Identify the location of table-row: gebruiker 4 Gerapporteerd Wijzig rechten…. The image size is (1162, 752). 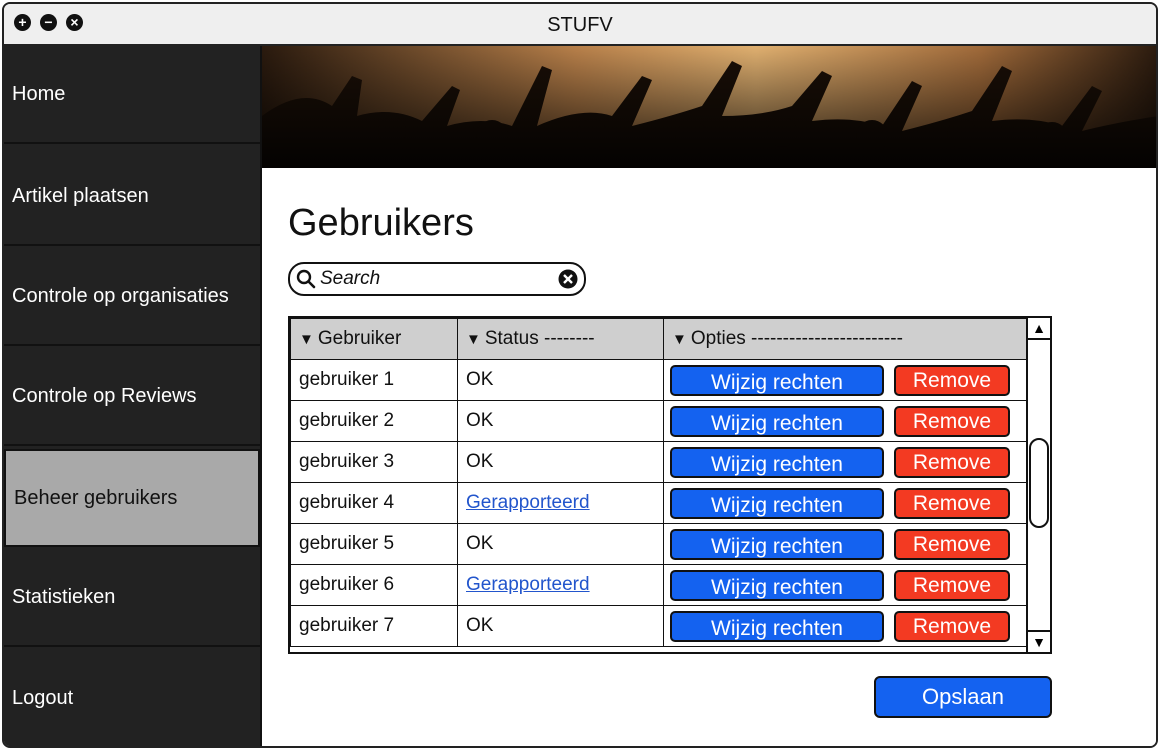
(659, 503).